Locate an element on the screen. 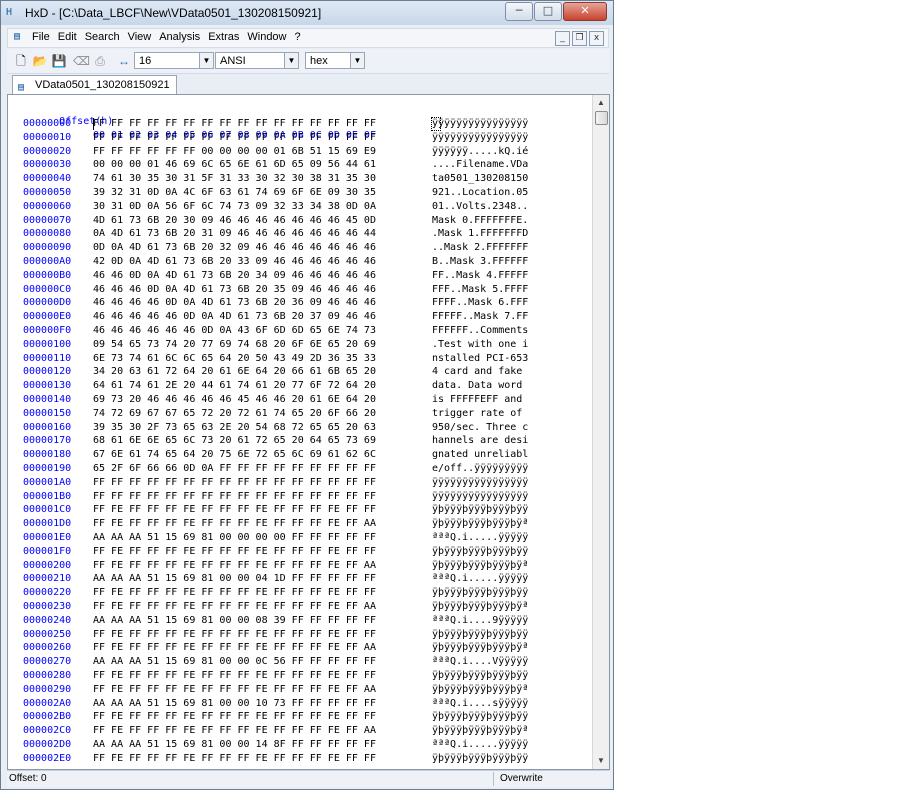  scroll-up-icon: ▲ is located at coordinates (601, 103).